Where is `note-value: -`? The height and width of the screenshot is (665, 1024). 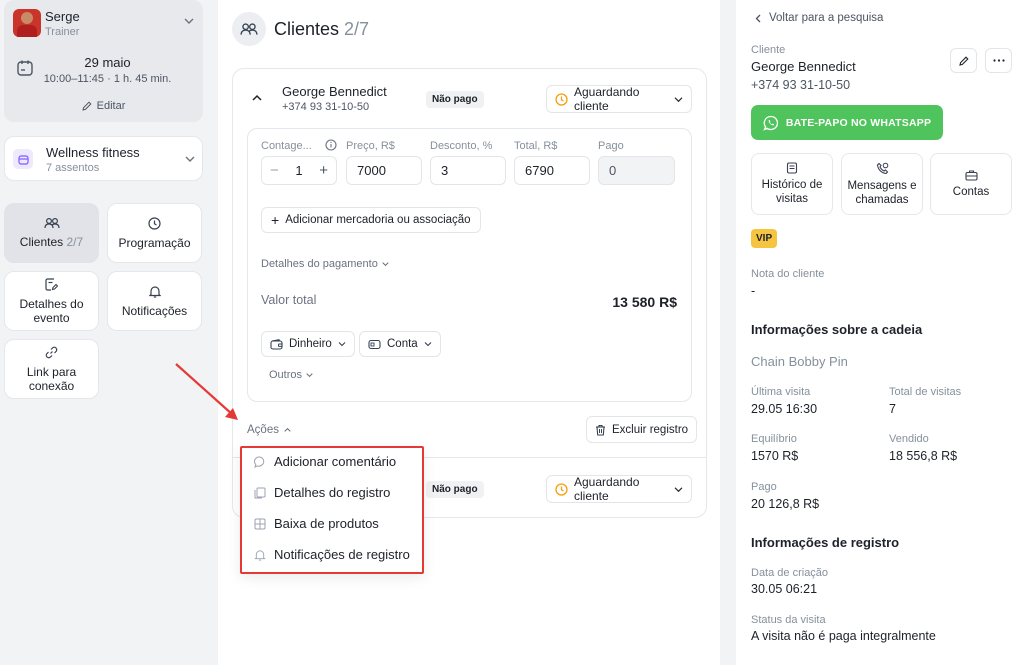 note-value: - is located at coordinates (753, 291).